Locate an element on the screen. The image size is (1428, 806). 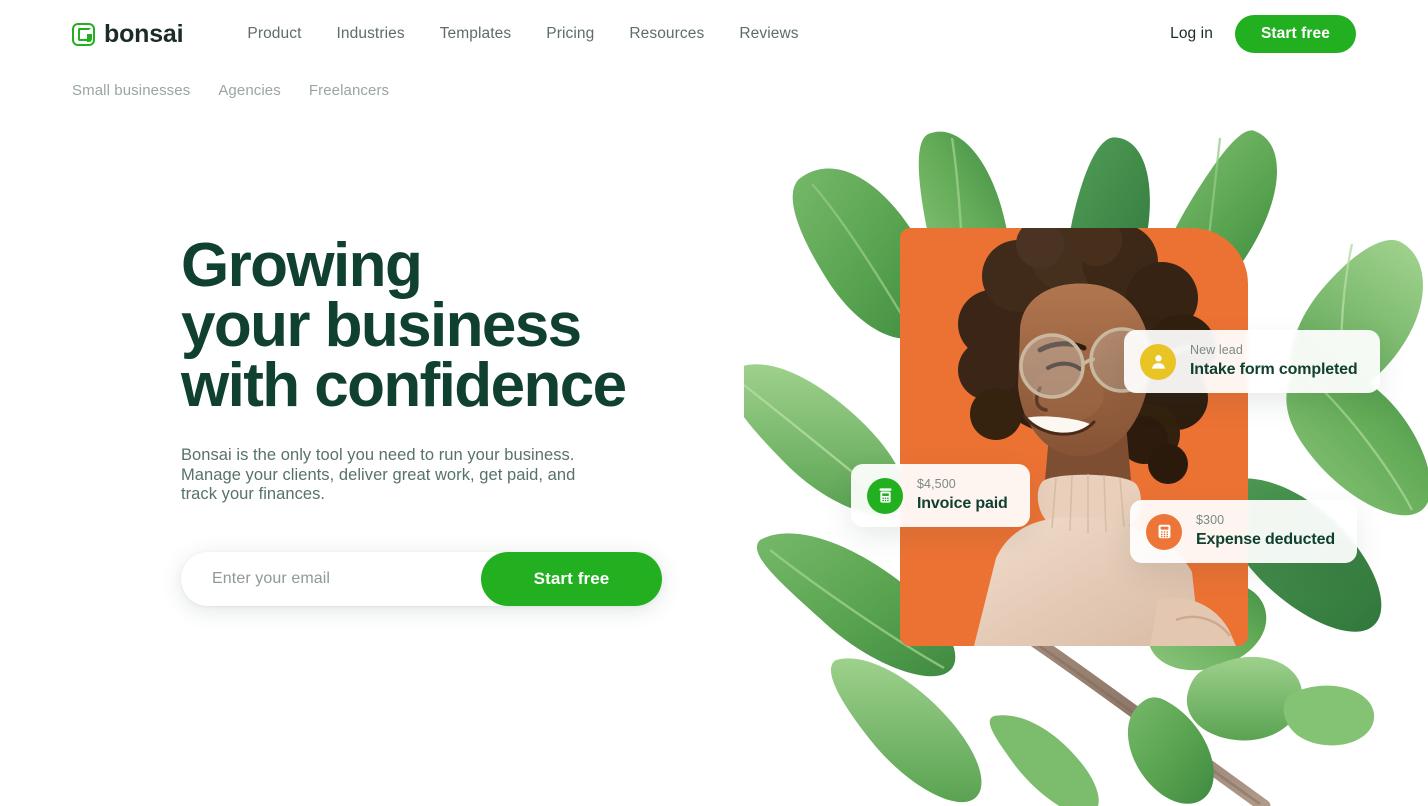
invoice-title: Invoice paid is located at coordinates (962, 503).